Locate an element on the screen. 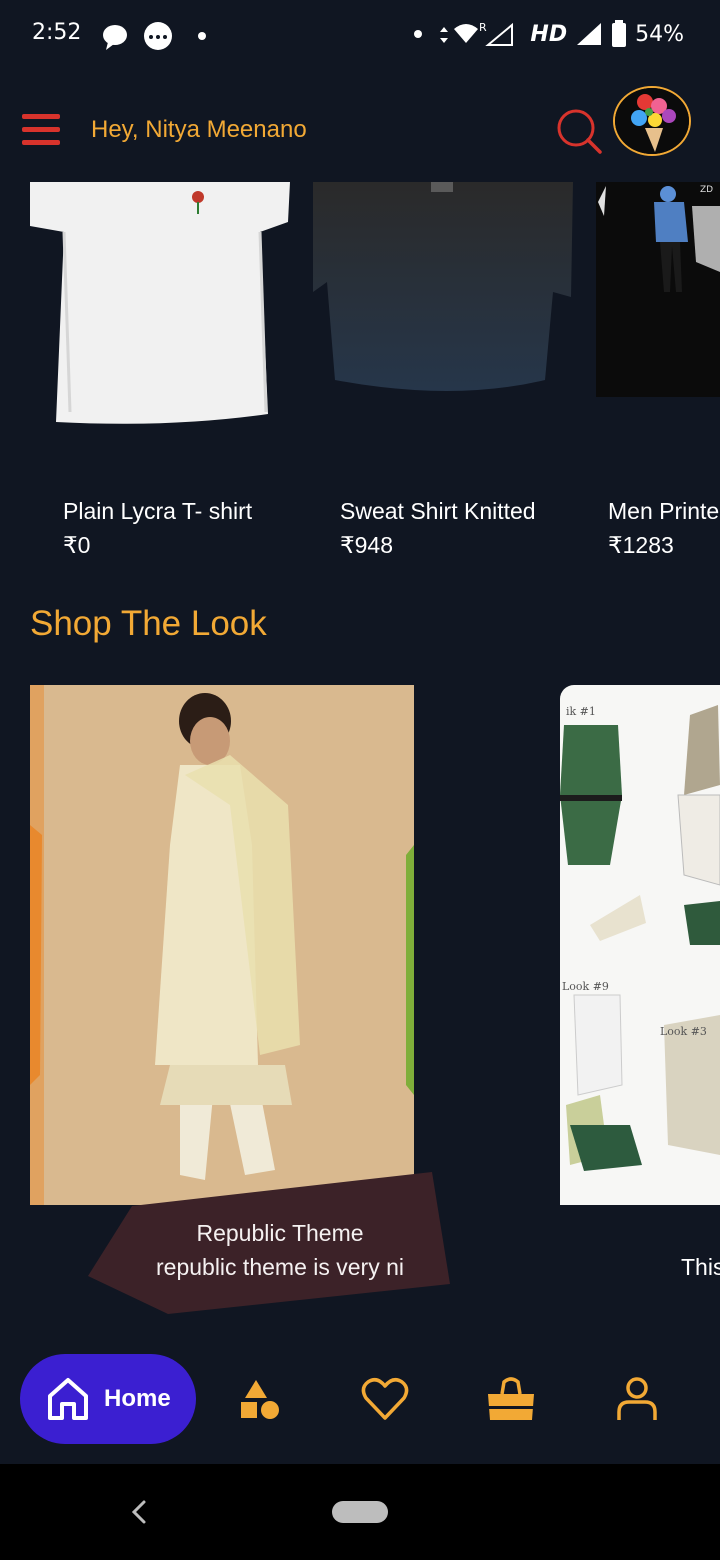 The width and height of the screenshot is (720, 1560). look-card-second: ik #1 Look #9 Look #3 is located at coordinates (640, 945).